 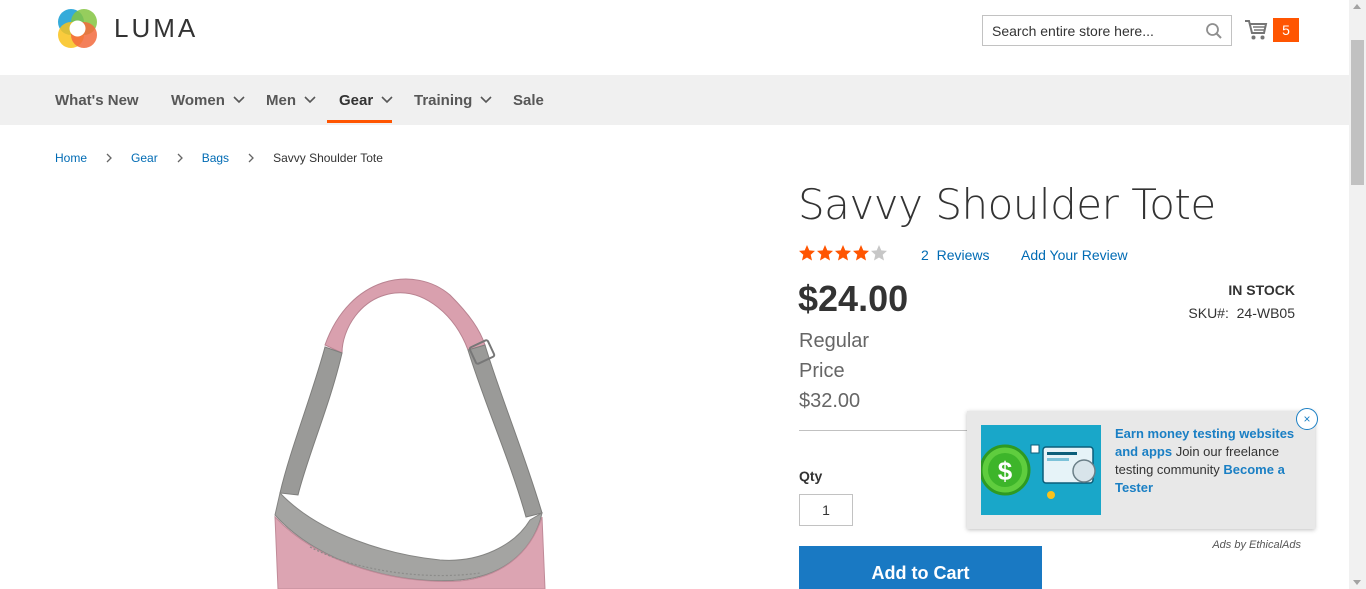 What do you see at coordinates (834, 356) in the screenshot?
I see `regular-price-label: Regular Price` at bounding box center [834, 356].